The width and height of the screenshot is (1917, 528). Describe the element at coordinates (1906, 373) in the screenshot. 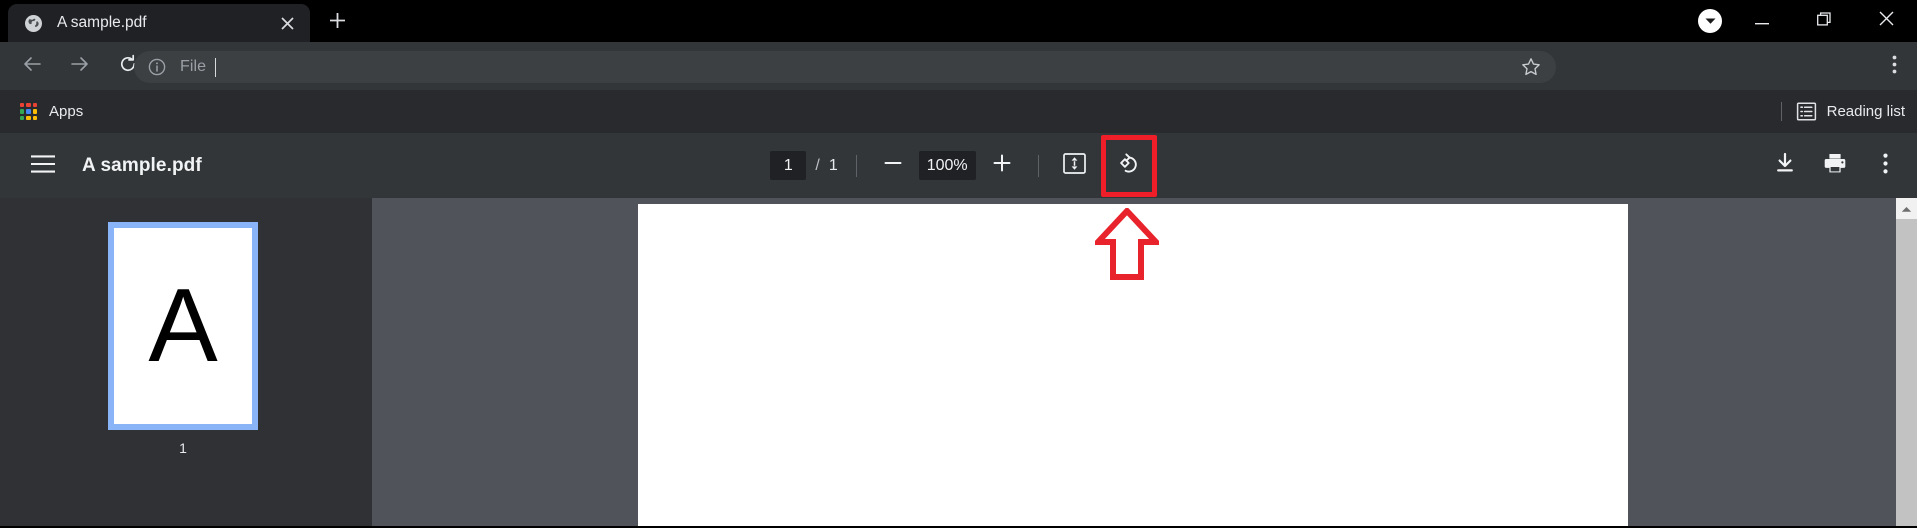

I see `scrollbar-thumb` at that location.